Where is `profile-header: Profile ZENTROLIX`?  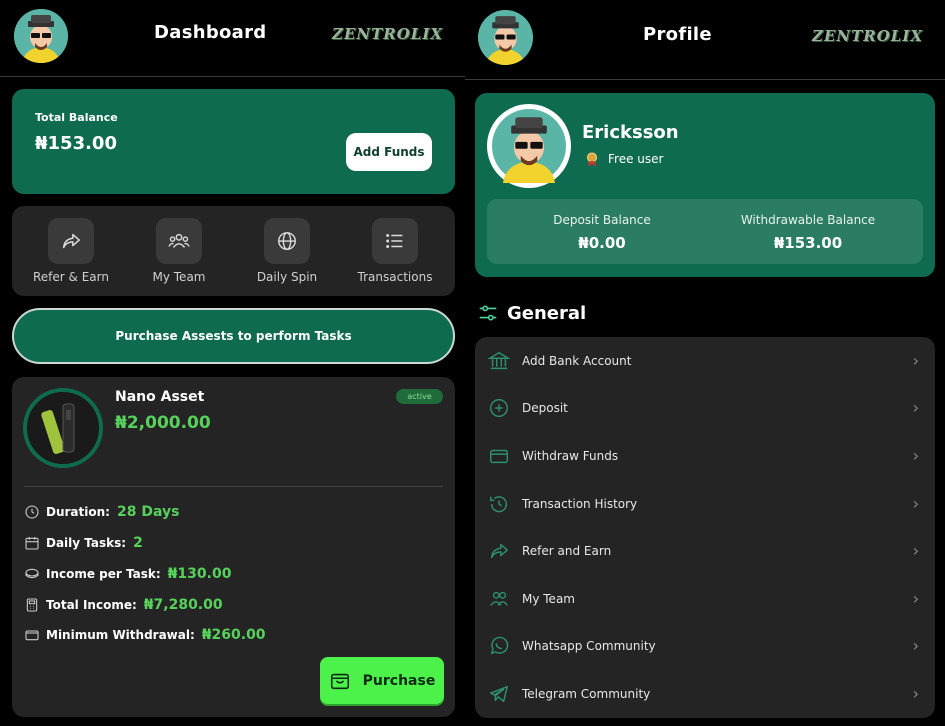 profile-header: Profile ZENTROLIX is located at coordinates (705, 38).